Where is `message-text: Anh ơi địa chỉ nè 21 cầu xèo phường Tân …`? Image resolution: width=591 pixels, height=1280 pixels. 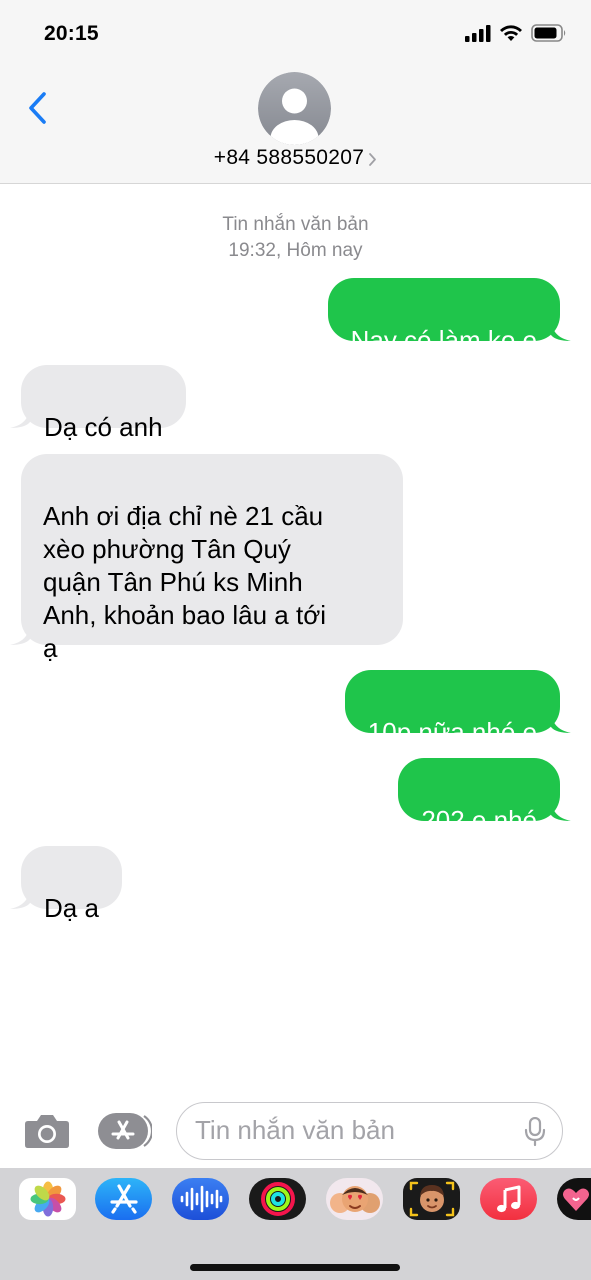 message-text: Anh ơi địa chỉ nè 21 cầu xèo phường Tân … is located at coordinates (185, 582).